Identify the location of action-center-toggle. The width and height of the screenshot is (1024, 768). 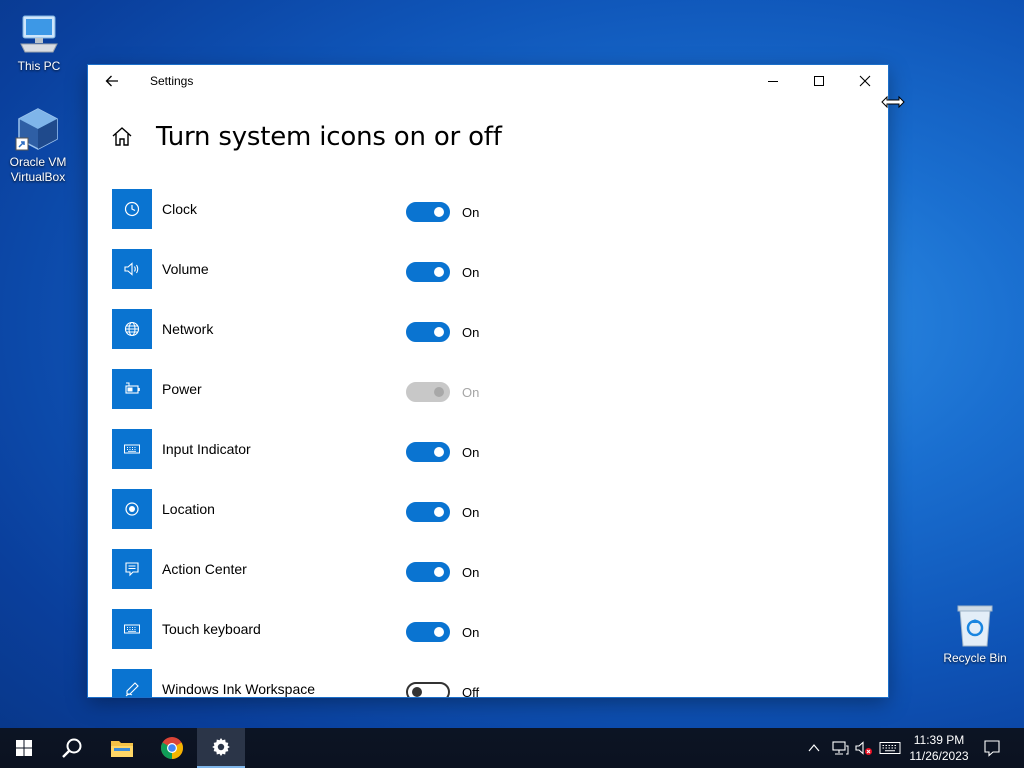
(428, 572).